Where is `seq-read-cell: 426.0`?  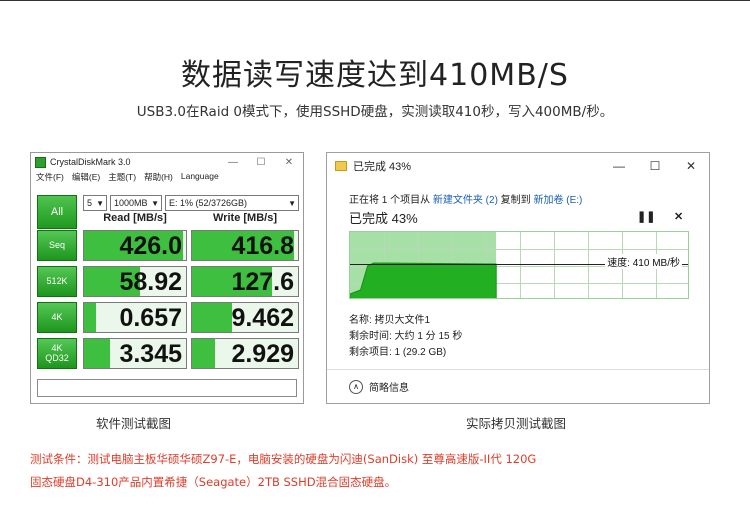 seq-read-cell: 426.0 is located at coordinates (135, 245).